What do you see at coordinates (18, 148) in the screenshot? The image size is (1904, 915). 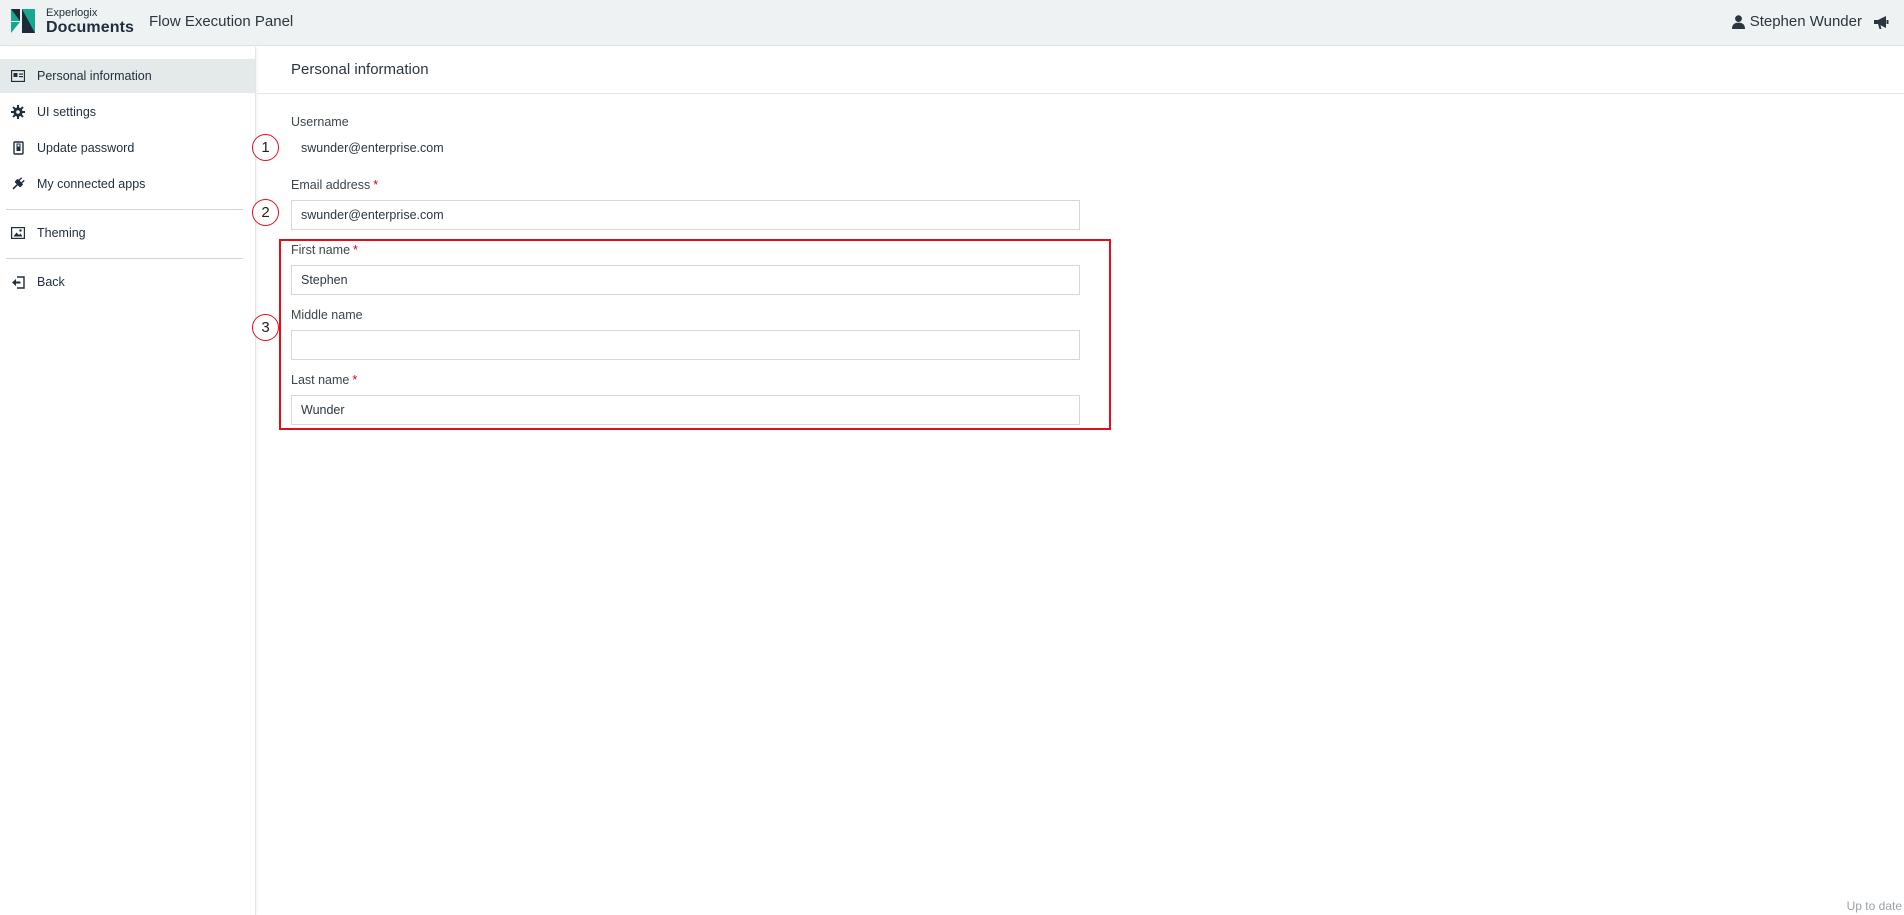 I see `lock-icon` at bounding box center [18, 148].